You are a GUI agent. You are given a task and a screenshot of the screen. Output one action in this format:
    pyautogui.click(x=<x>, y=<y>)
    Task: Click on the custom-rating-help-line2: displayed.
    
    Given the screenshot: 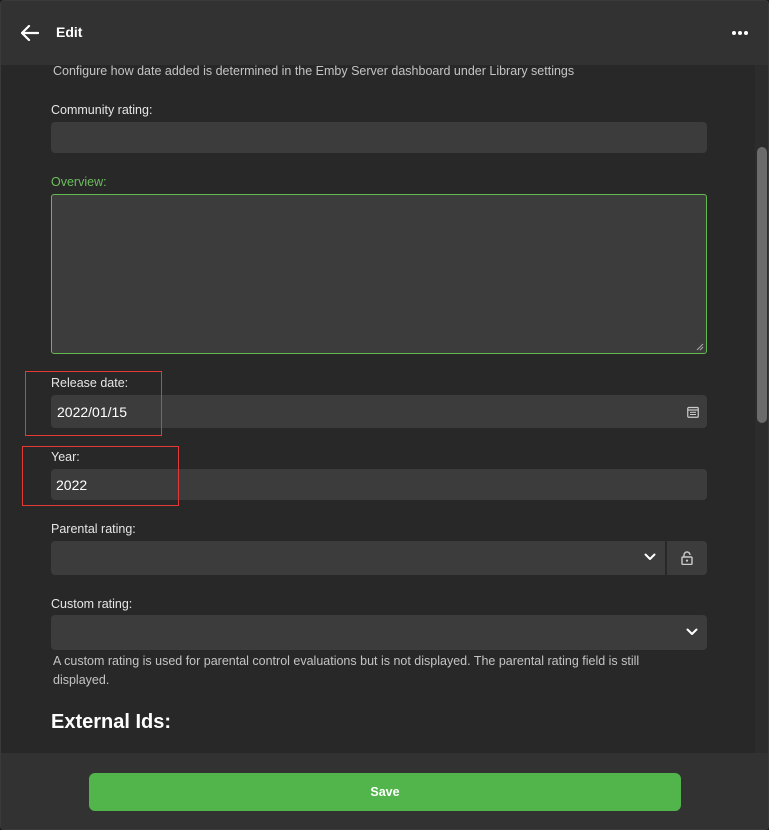 What is the action you would take?
    pyautogui.click(x=81, y=680)
    